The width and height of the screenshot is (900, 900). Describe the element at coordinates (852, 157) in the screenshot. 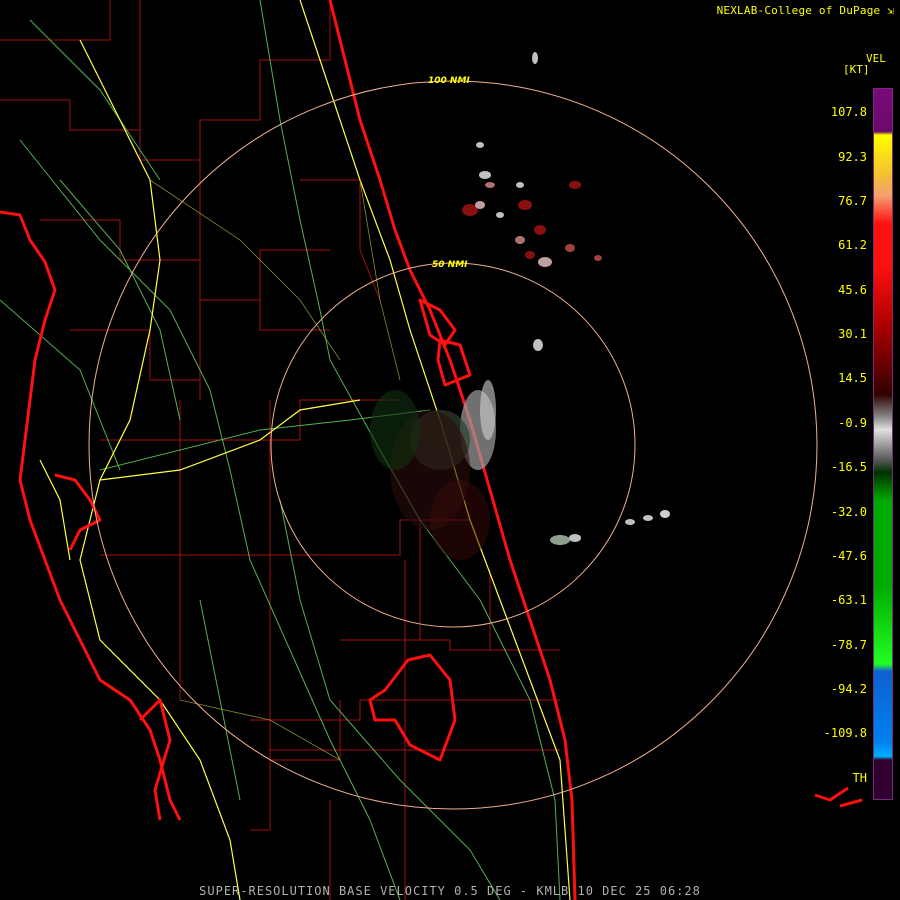

I see `tick-label: 92.3` at that location.